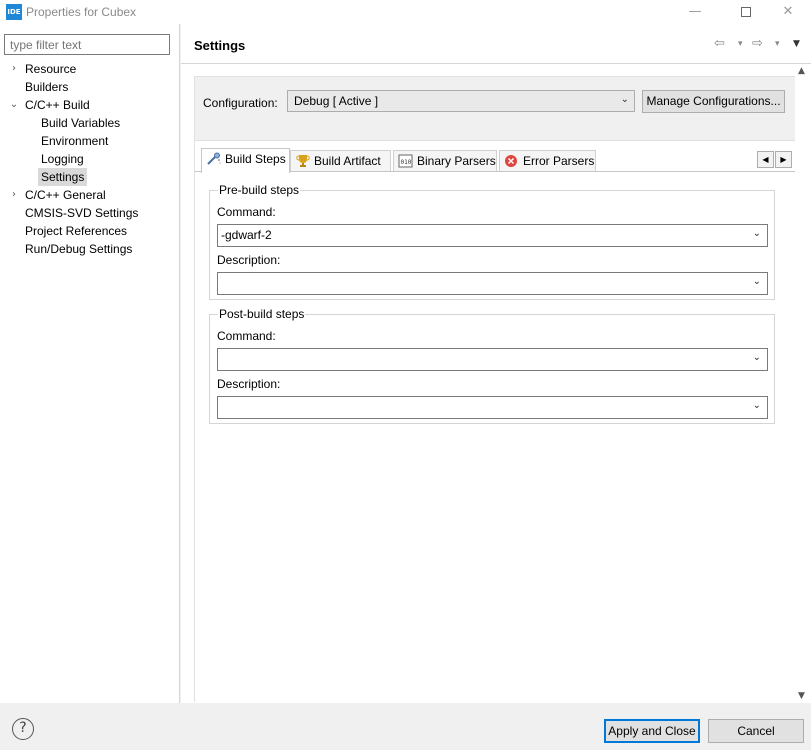 This screenshot has height=750, width=811. What do you see at coordinates (246, 336) in the screenshot?
I see `postbuild-command-label: Command:` at bounding box center [246, 336].